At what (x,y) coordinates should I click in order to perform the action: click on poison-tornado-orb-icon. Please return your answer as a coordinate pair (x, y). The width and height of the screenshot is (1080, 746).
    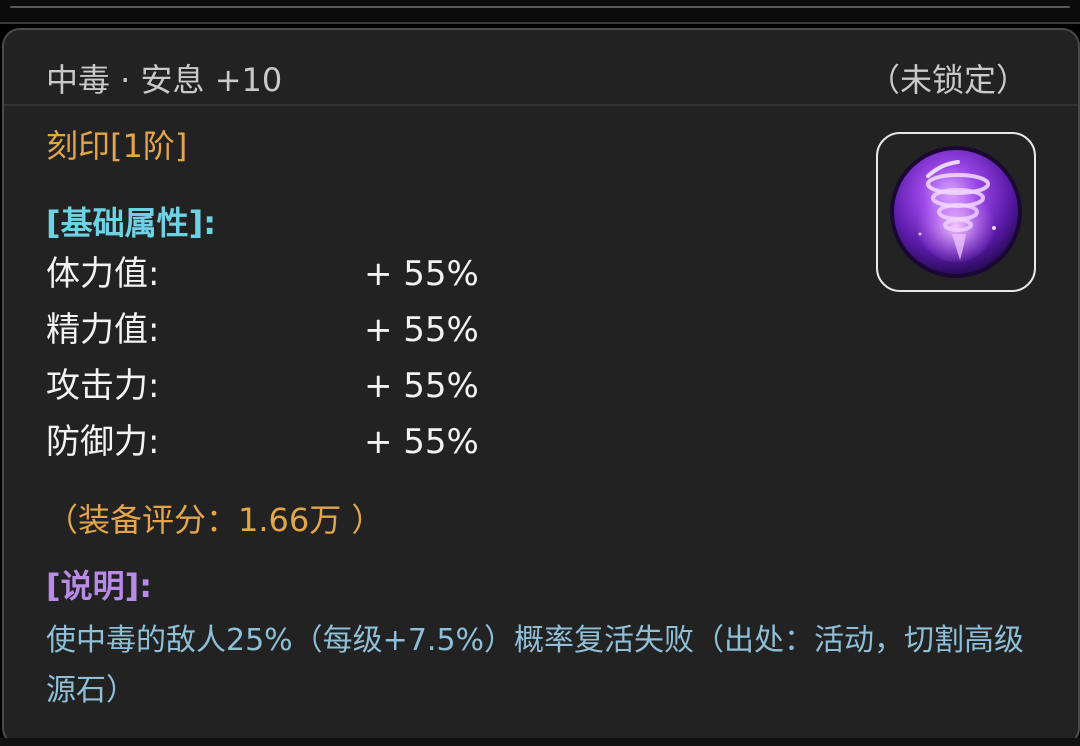
    Looking at the image, I should click on (956, 212).